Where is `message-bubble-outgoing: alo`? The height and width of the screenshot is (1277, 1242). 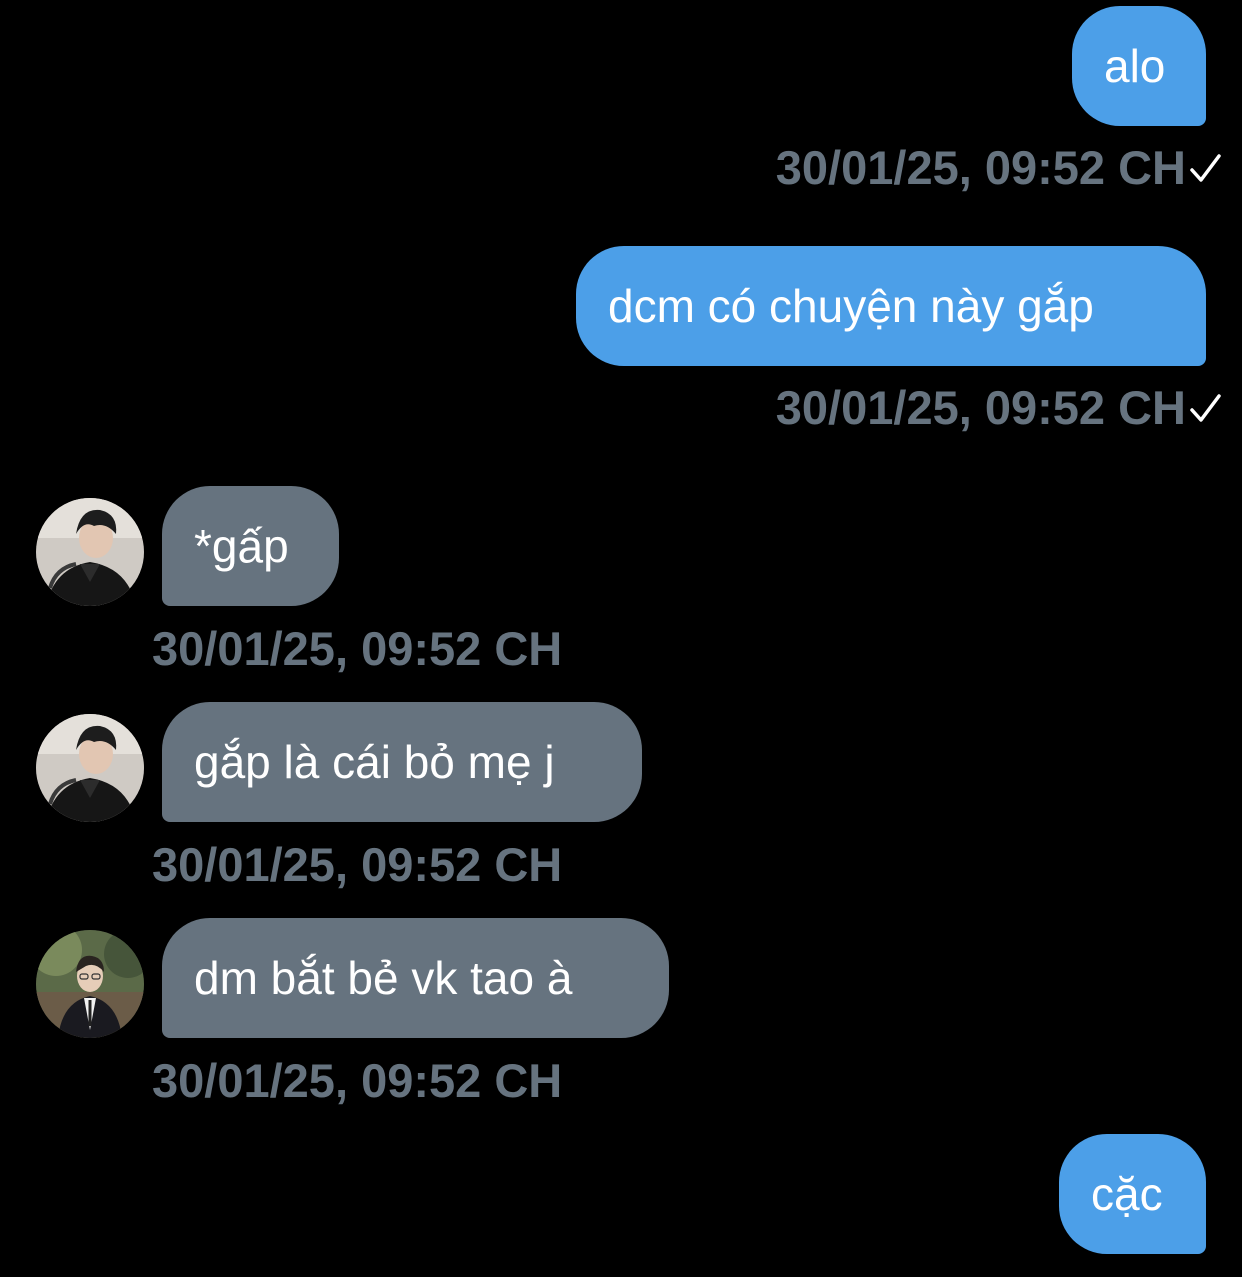
message-bubble-outgoing: alo is located at coordinates (1139, 66).